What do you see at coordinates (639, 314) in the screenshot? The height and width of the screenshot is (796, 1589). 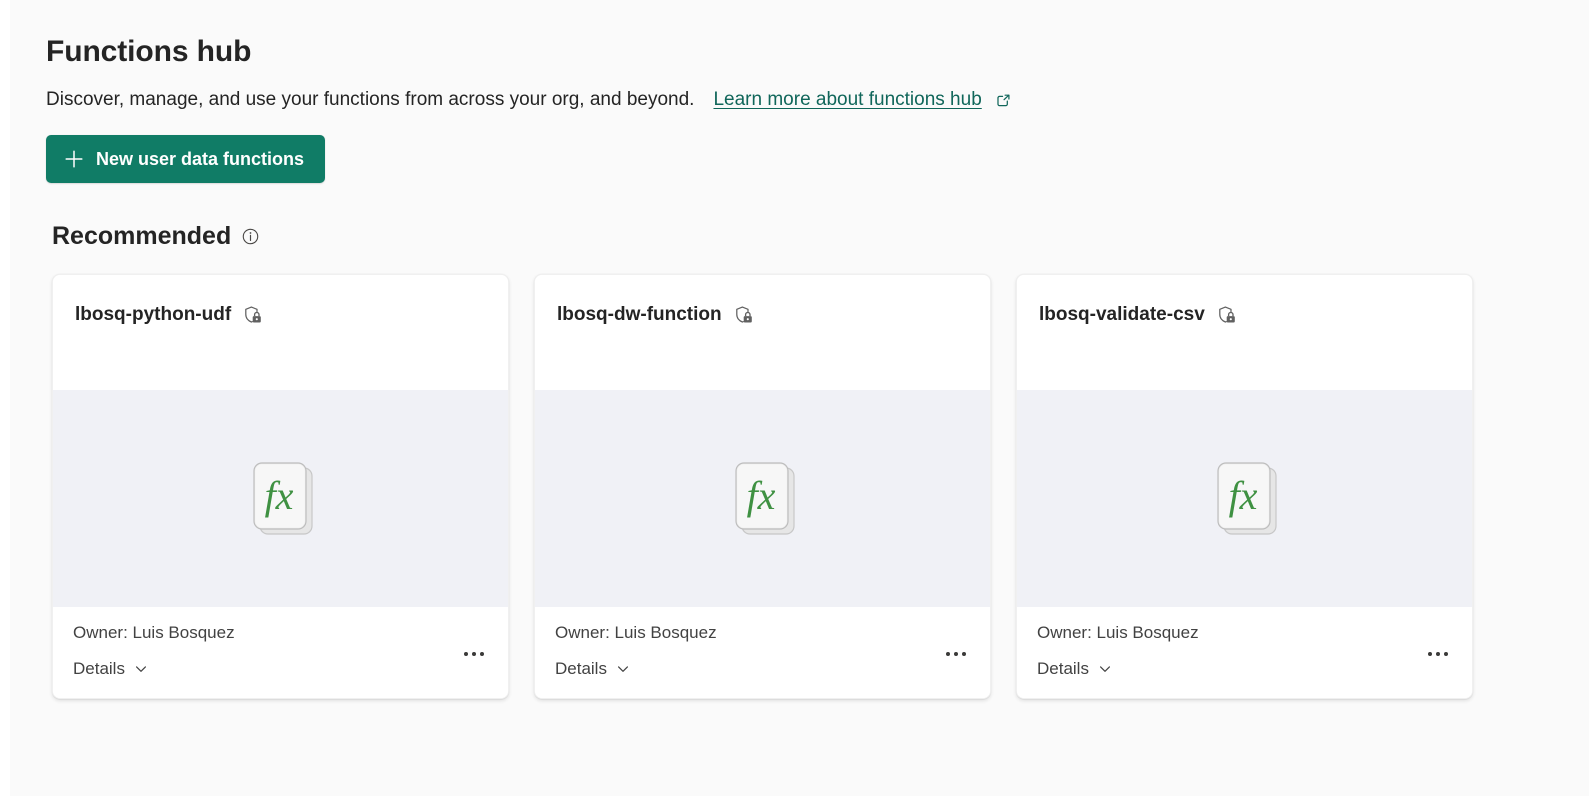 I see `card-title: lbosq-dw-function` at bounding box center [639, 314].